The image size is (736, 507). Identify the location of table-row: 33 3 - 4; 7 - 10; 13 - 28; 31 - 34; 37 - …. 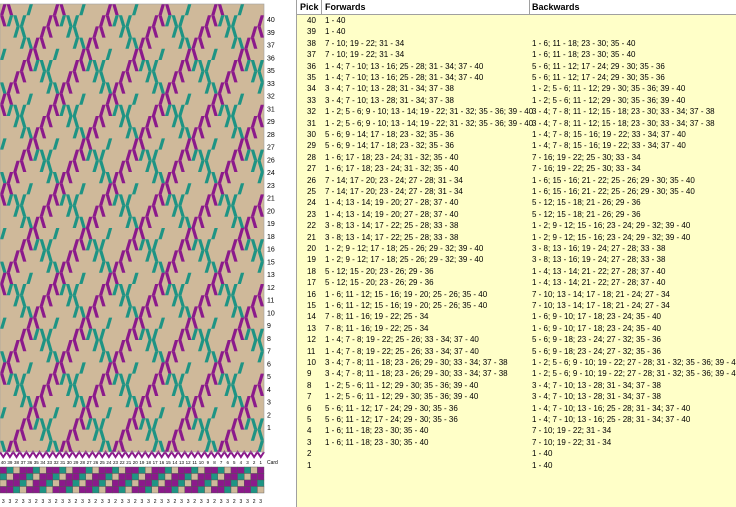
(516, 100).